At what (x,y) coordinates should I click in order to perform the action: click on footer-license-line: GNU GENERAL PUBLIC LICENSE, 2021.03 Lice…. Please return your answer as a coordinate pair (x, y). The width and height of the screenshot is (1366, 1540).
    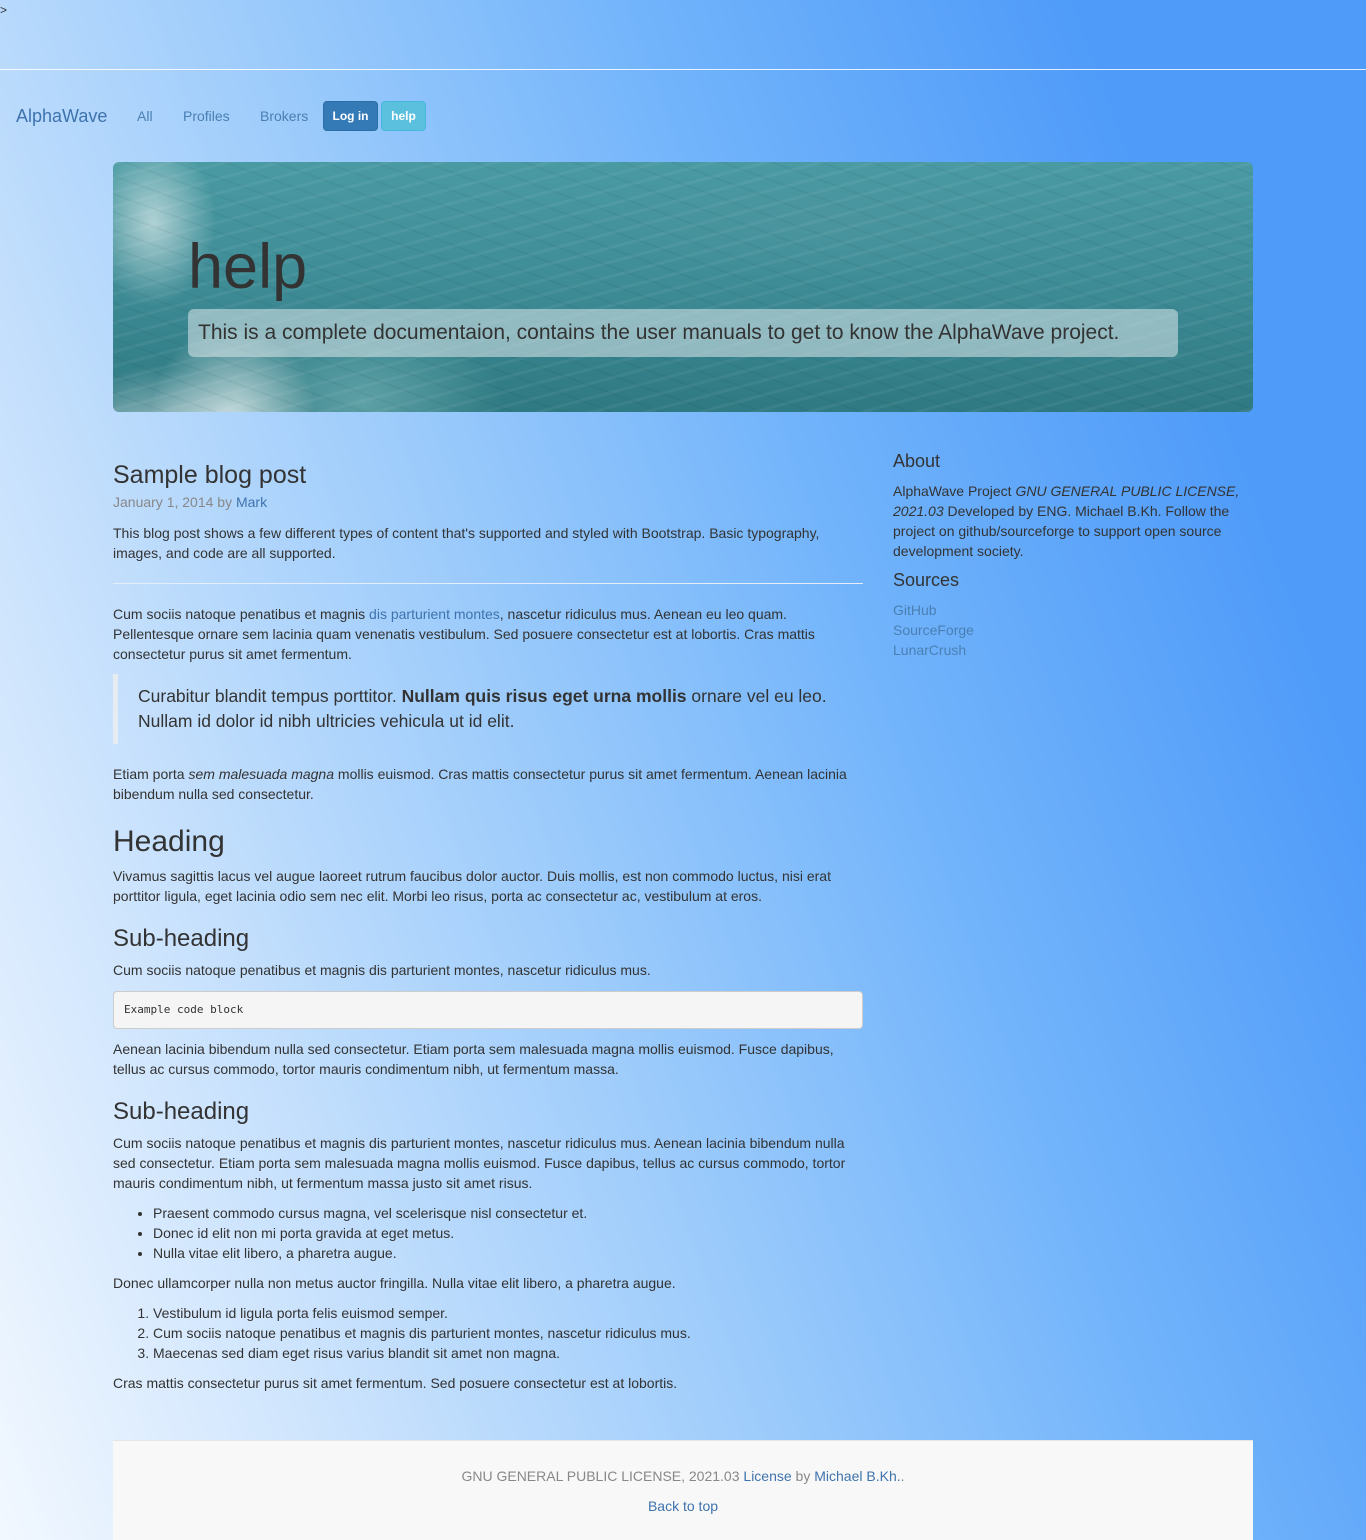
    Looking at the image, I should click on (683, 1476).